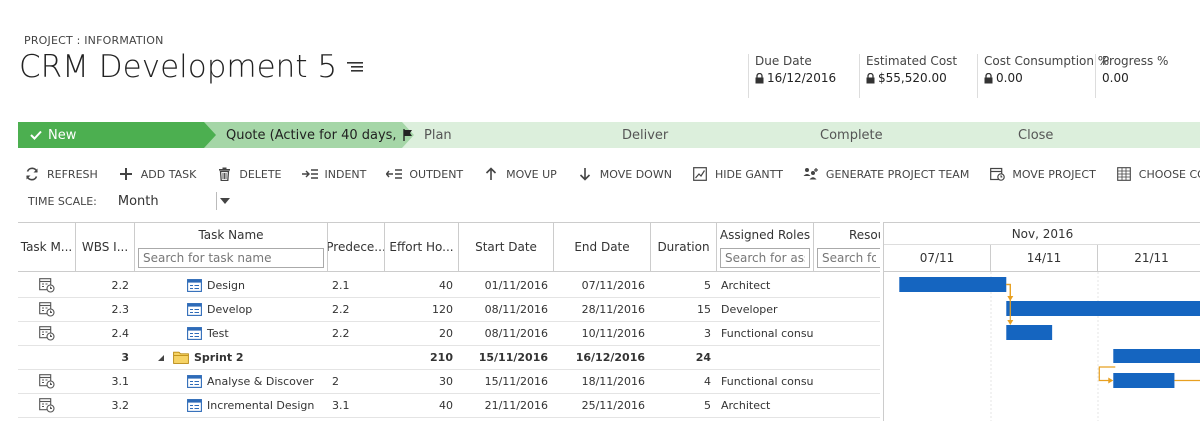  I want to click on stage-label: Close, so click(1036, 135).